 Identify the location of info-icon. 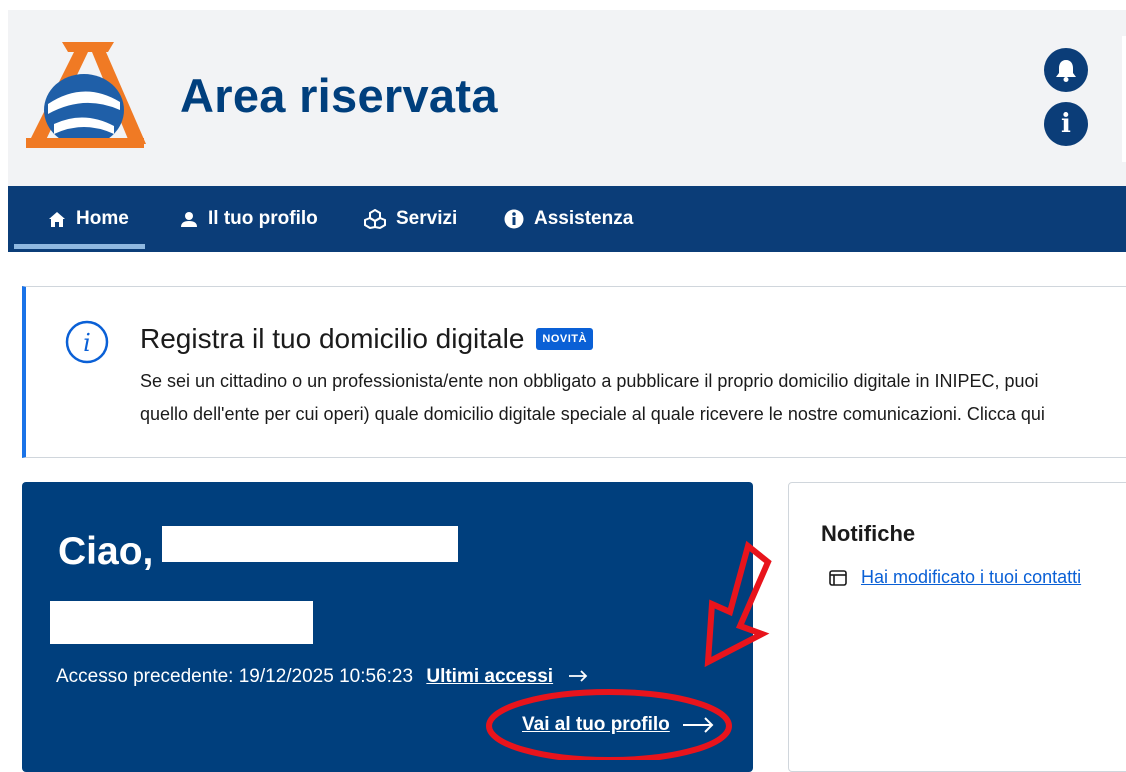
(514, 219).